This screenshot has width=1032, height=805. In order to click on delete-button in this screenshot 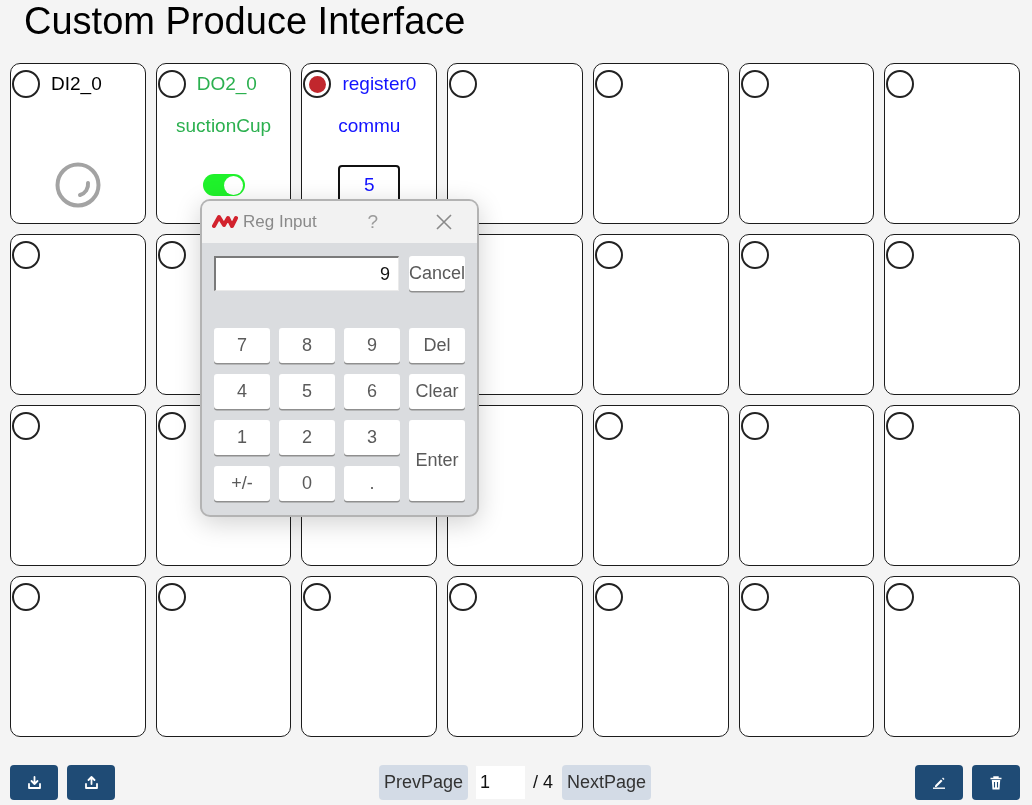, I will do `click(996, 782)`.